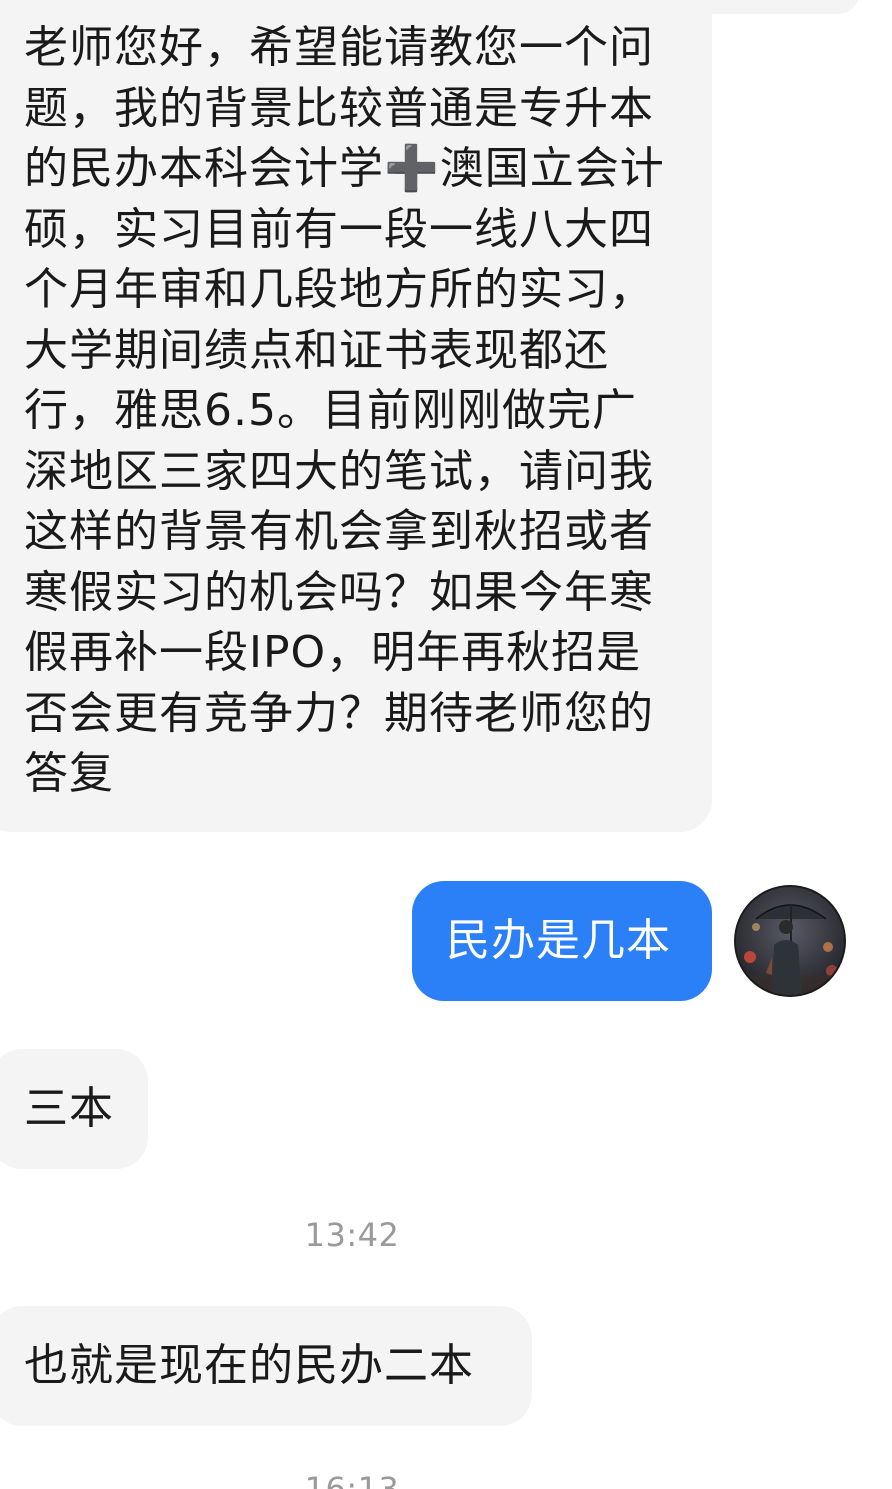 This screenshot has height=1489, width=892. What do you see at coordinates (562, 941) in the screenshot?
I see `message-bubble-outgoing: 民办是几本` at bounding box center [562, 941].